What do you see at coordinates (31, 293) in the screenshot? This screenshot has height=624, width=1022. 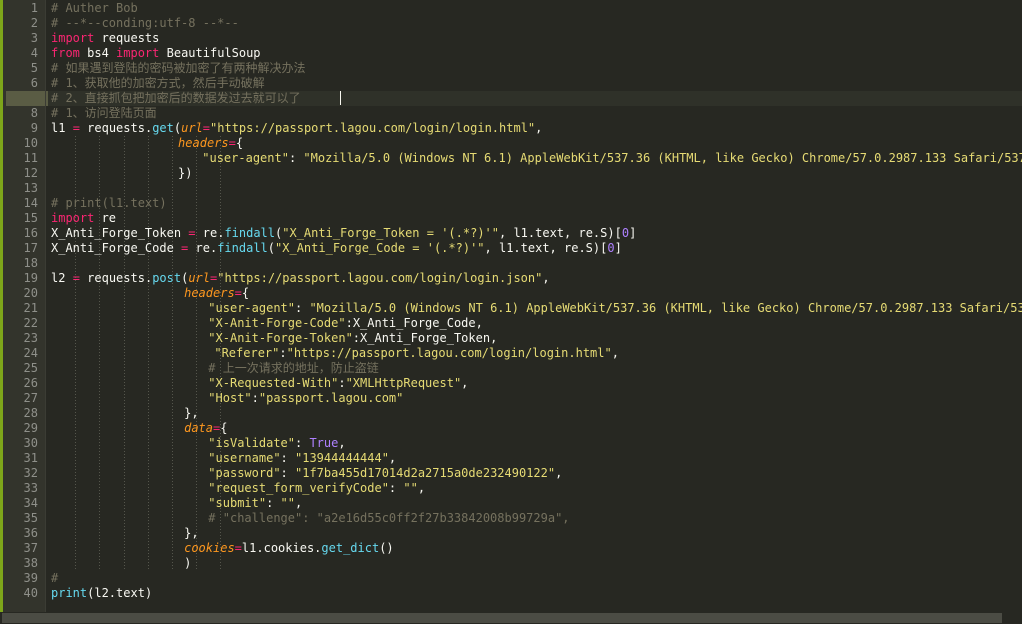 I see `line-number: 20` at bounding box center [31, 293].